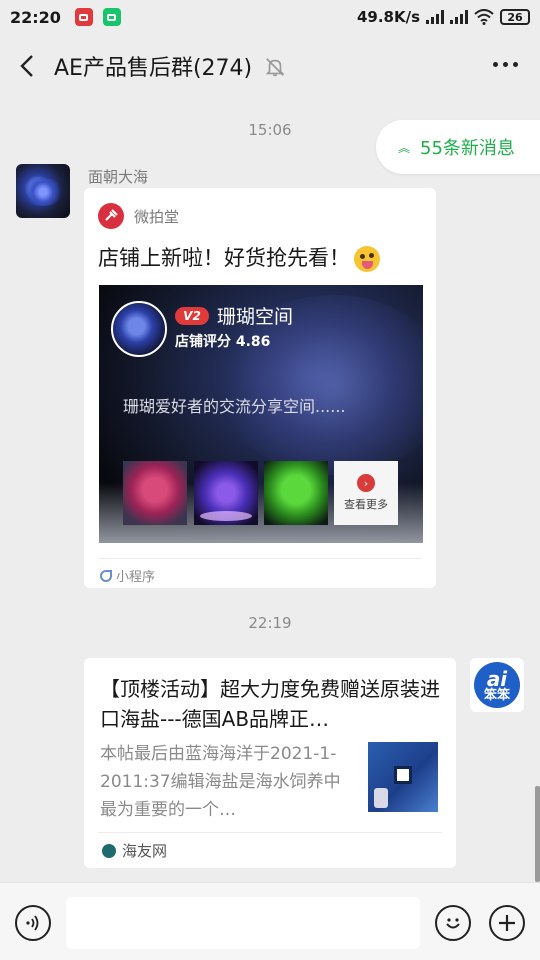 This screenshot has height=960, width=540. Describe the element at coordinates (243, 923) in the screenshot. I see `message-input` at that location.